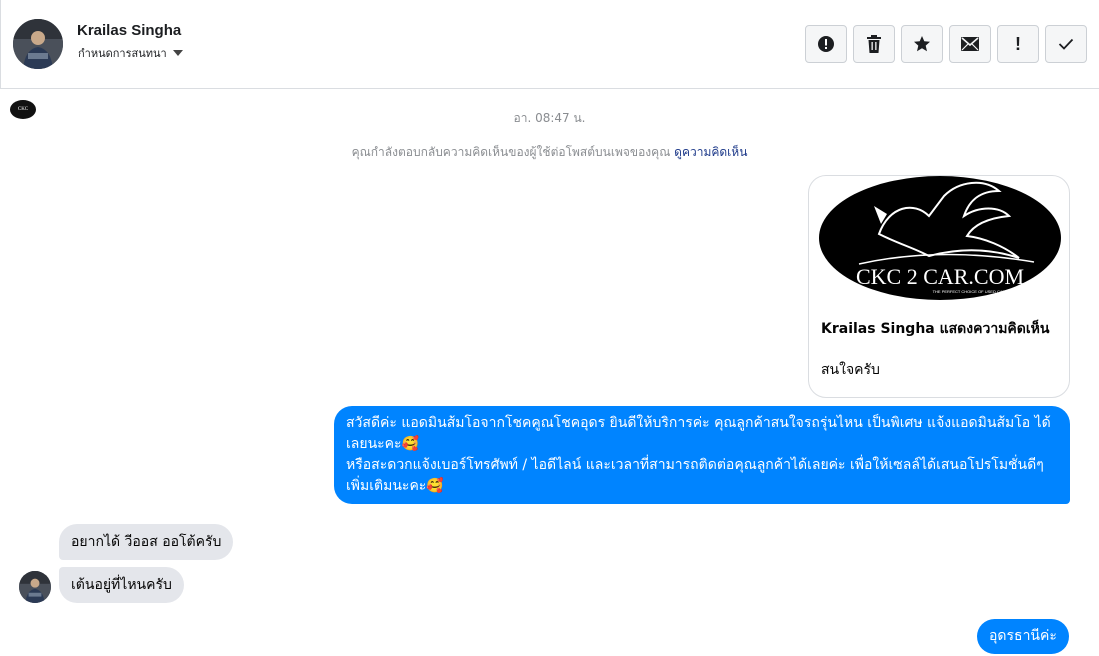  I want to click on delete-button, so click(874, 44).